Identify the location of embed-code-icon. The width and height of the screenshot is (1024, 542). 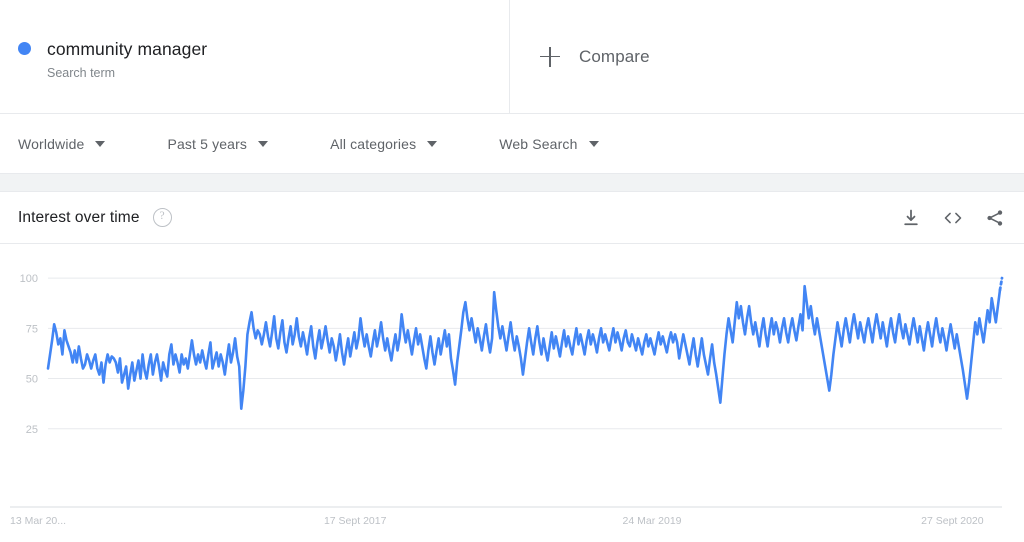
(953, 218).